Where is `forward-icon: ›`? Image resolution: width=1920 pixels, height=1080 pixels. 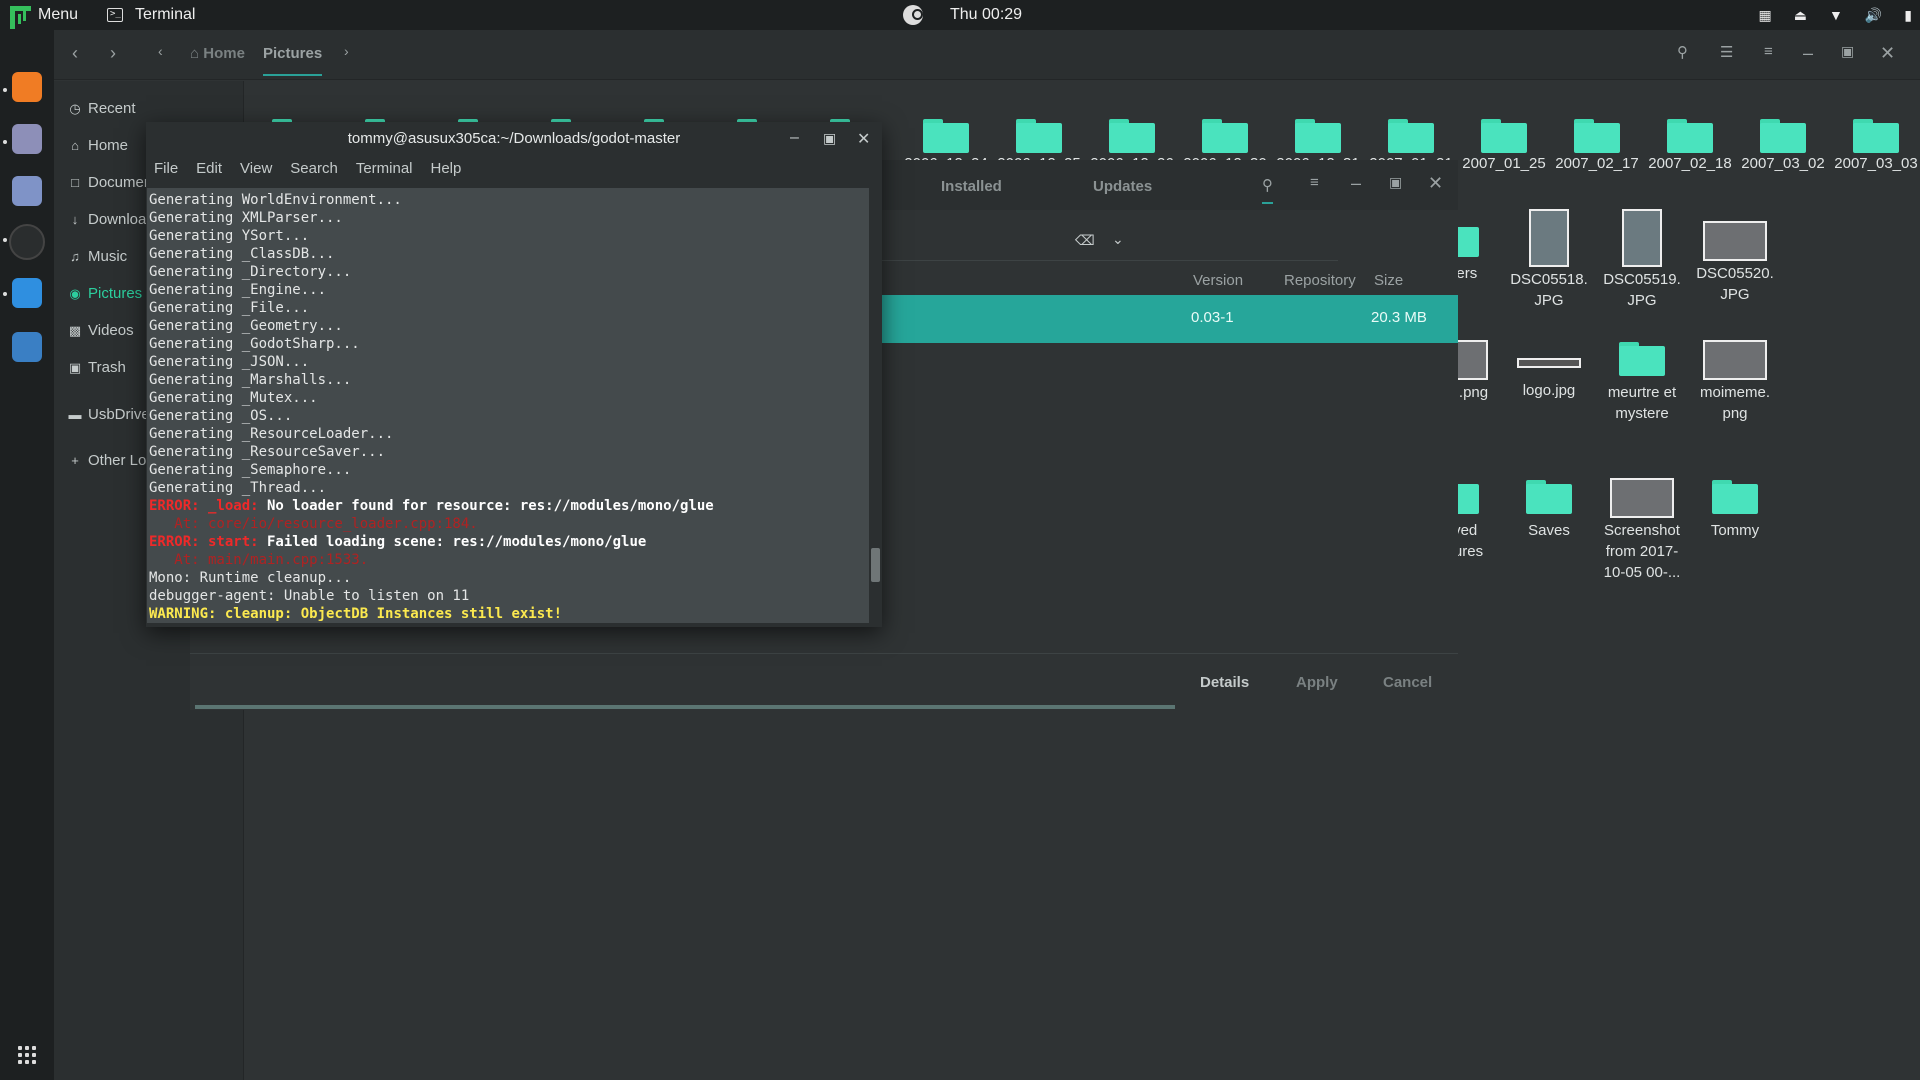 forward-icon: › is located at coordinates (113, 53).